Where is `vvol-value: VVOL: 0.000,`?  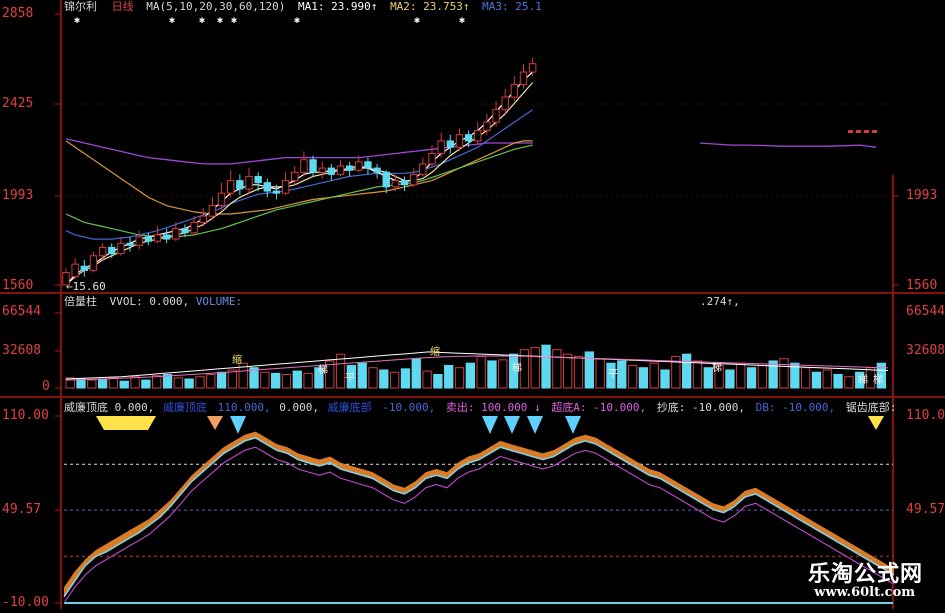
vvol-value: VVOL: 0.000, is located at coordinates (149, 301).